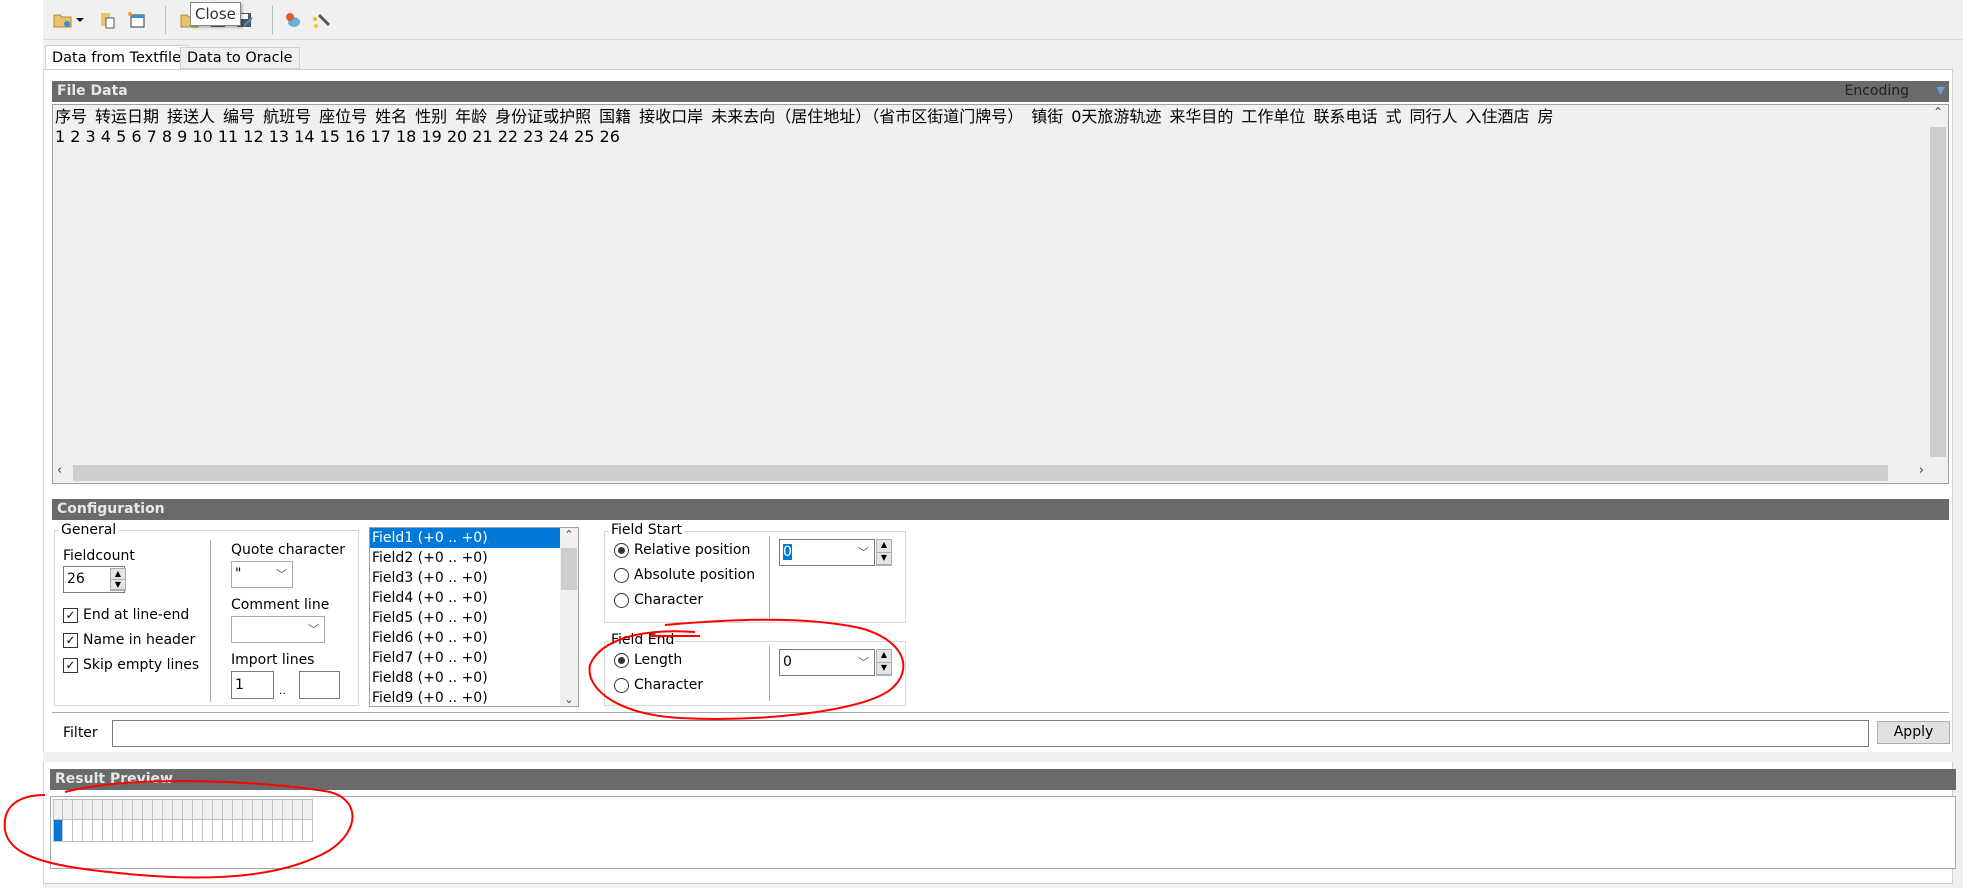 The height and width of the screenshot is (888, 1963). Describe the element at coordinates (884, 552) in the screenshot. I see `field-start-spinner: ▲ ▼` at that location.